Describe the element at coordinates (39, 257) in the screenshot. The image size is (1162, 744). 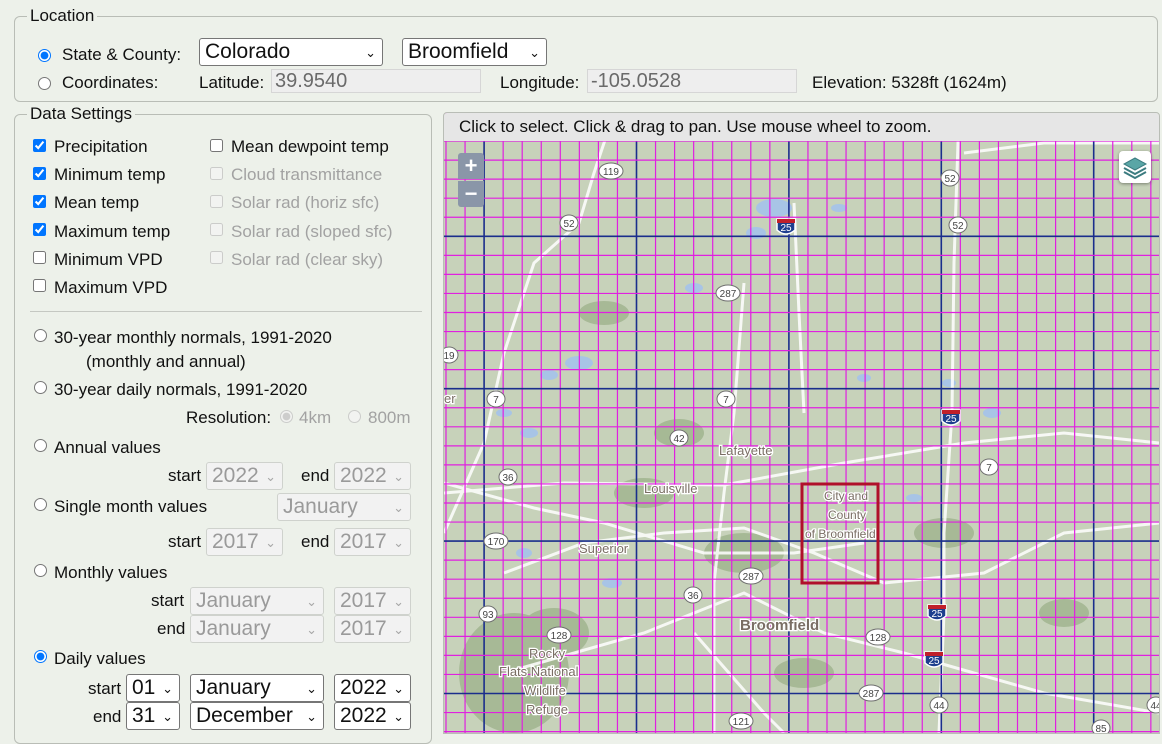
I see `minimum-vpd-checkbox` at that location.